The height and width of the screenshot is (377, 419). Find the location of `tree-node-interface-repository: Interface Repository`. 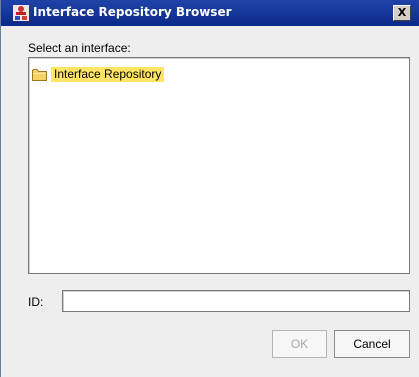

tree-node-interface-repository: Interface Repository is located at coordinates (98, 74).